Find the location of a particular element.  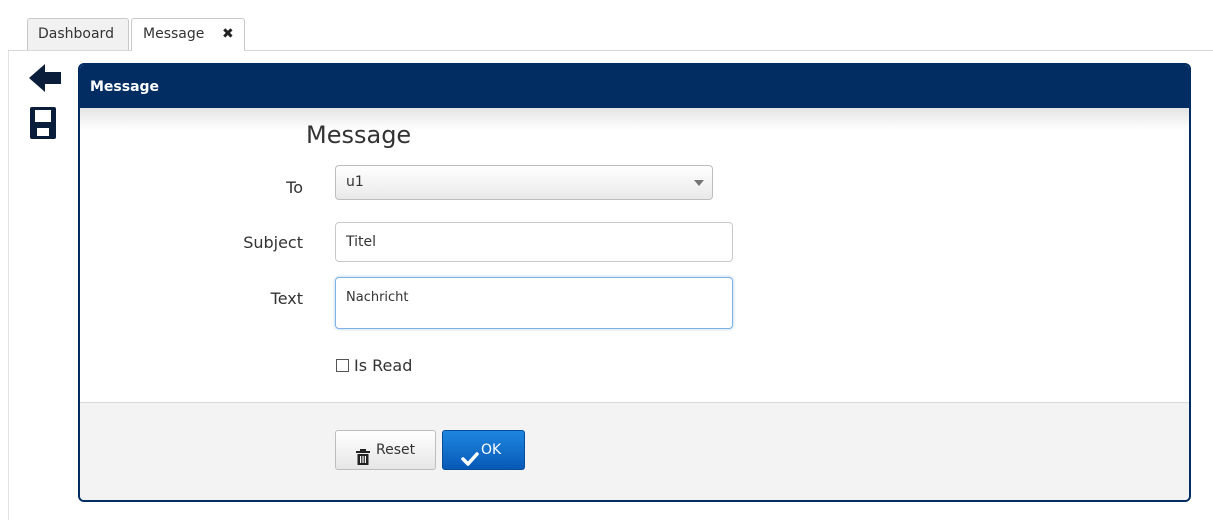

reset-button: Reset is located at coordinates (385, 450).